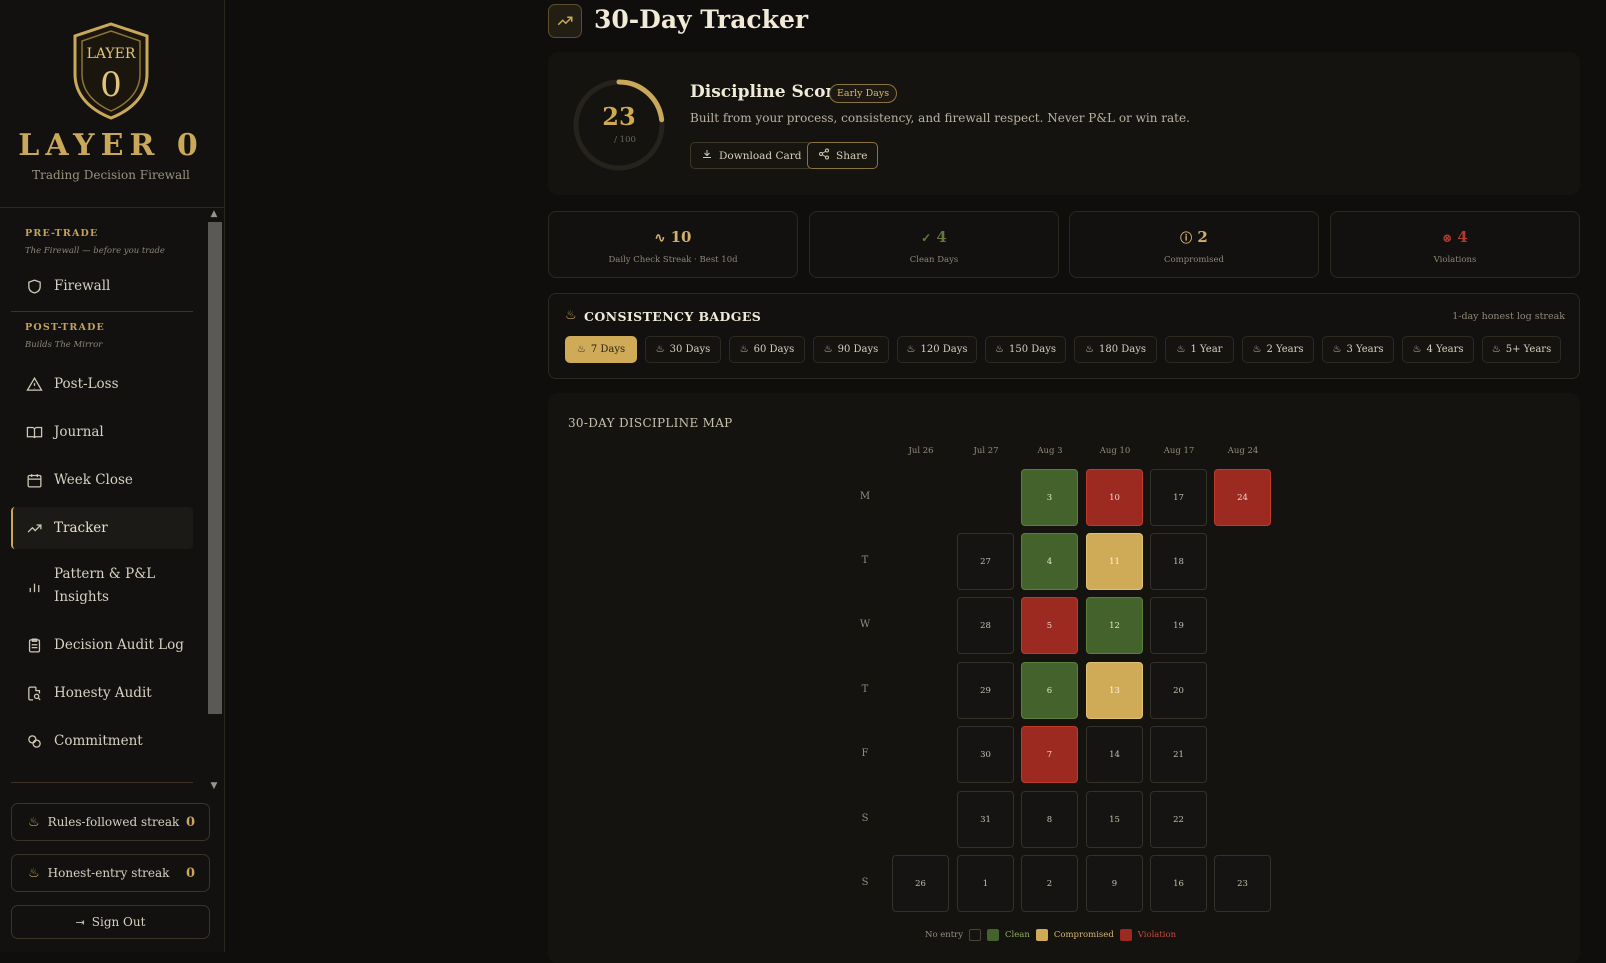  I want to click on bar-chart-icon, so click(34, 586).